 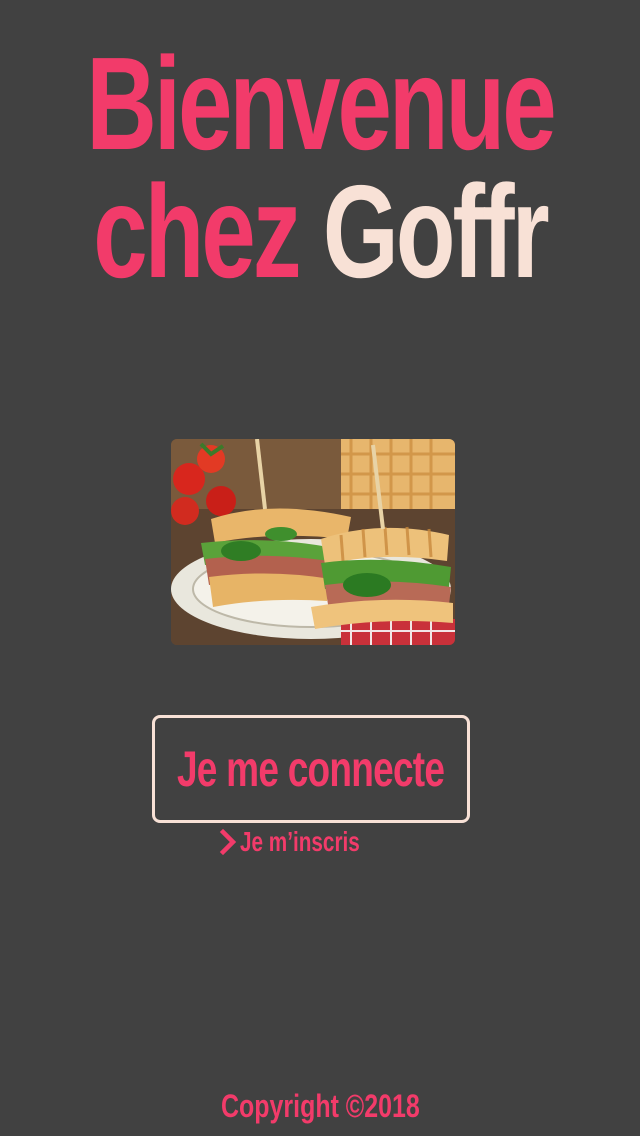 I want to click on title-chez: chez, so click(x=197, y=231).